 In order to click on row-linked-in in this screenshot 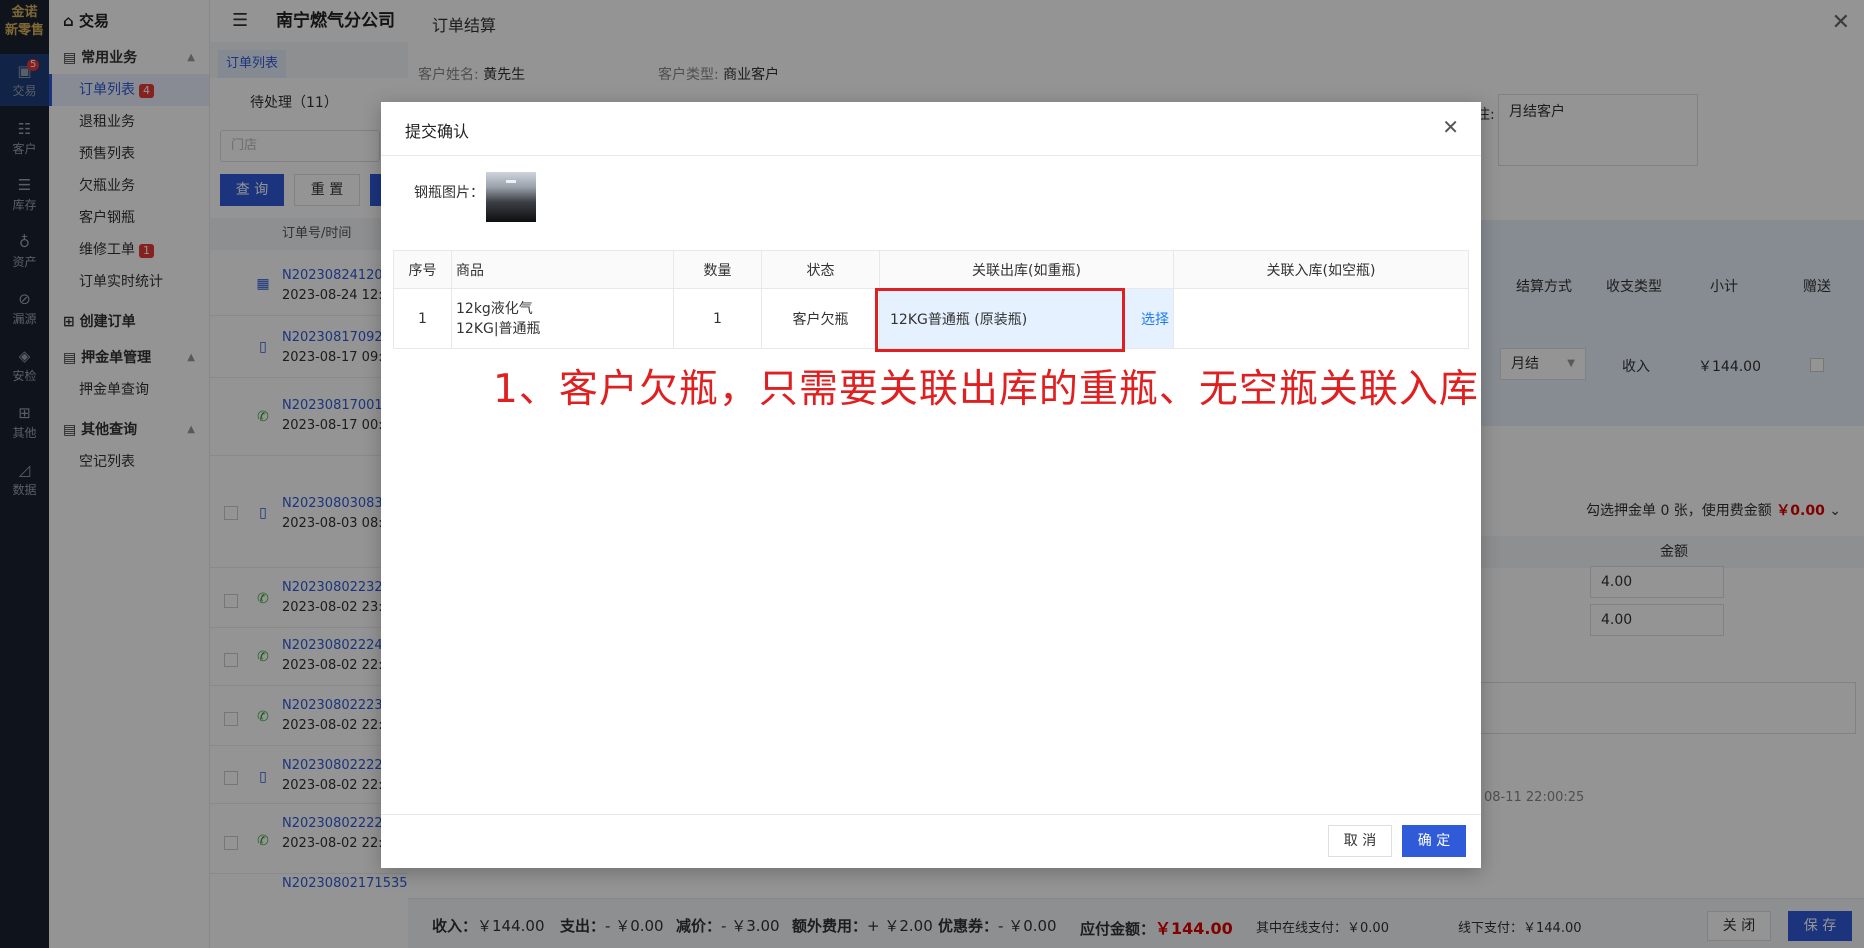, I will do `click(1321, 318)`.